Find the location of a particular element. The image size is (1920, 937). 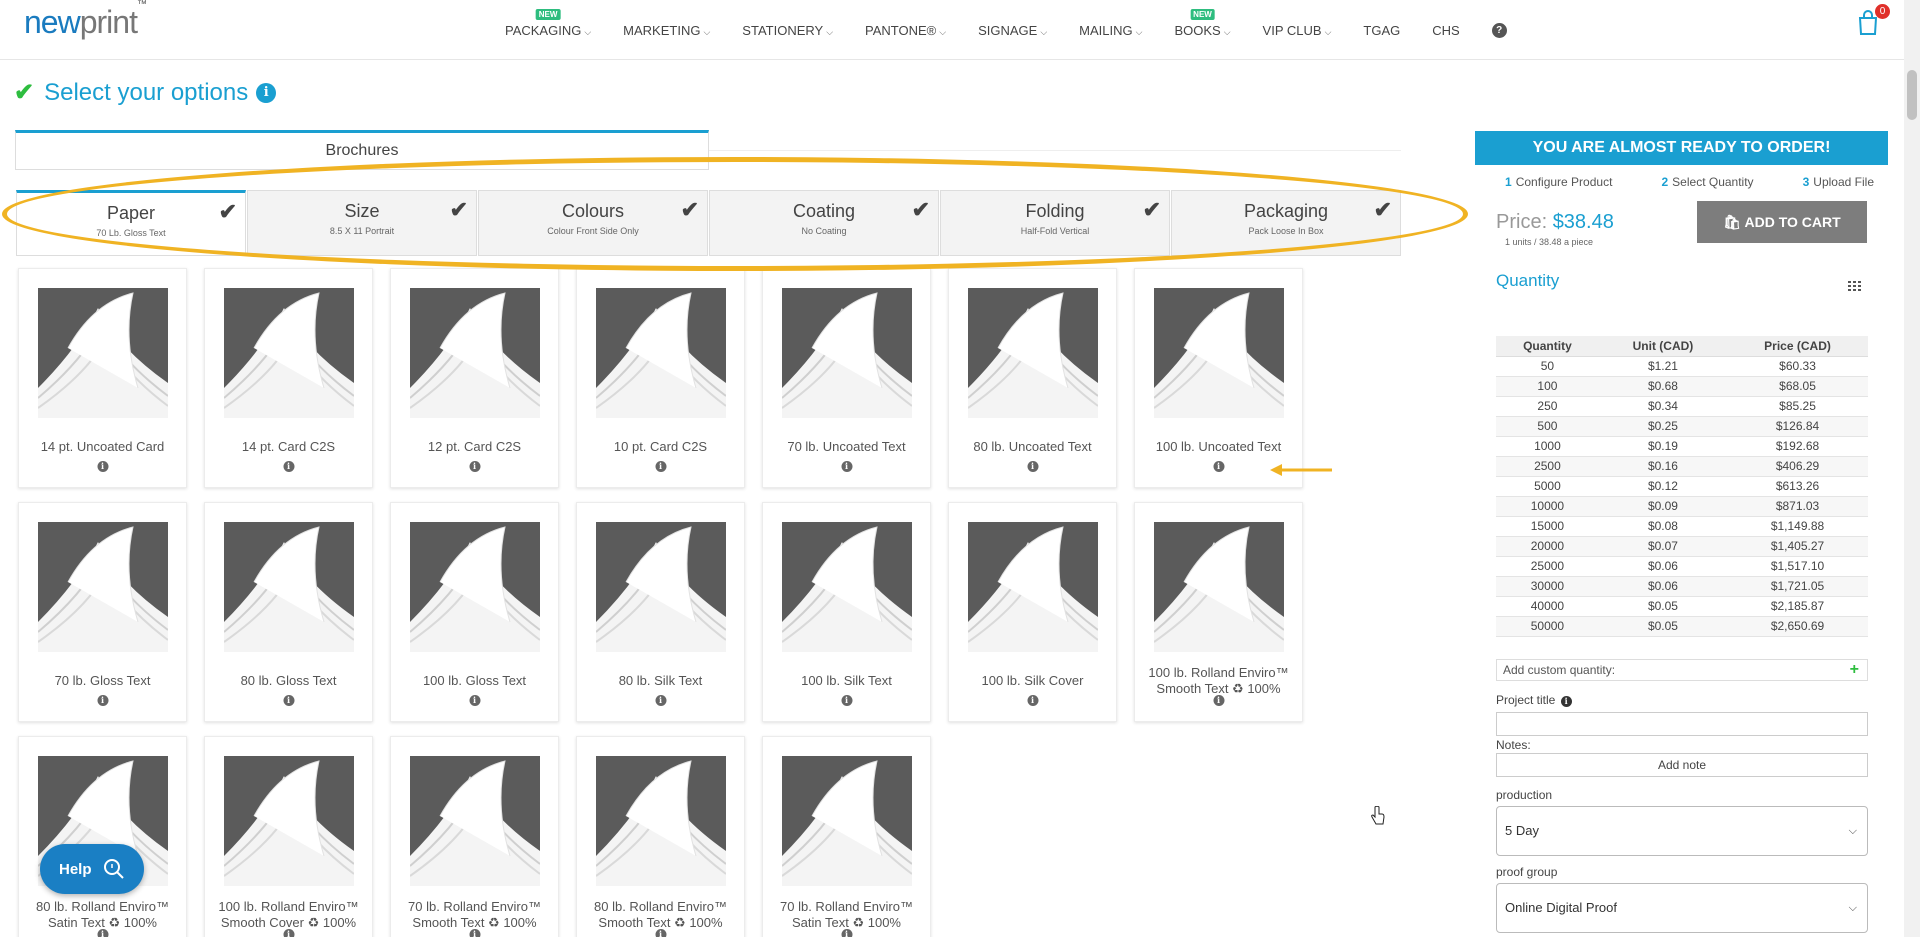

add-to-cart-label: ADD TO CART is located at coordinates (1792, 222).